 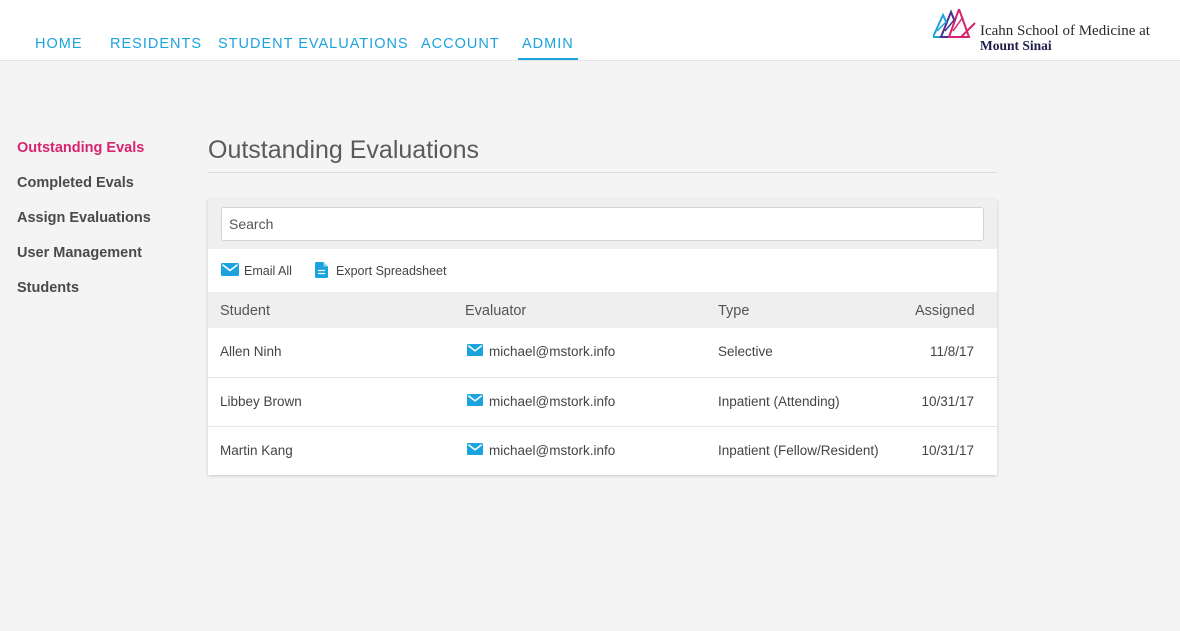 What do you see at coordinates (79, 253) in the screenshot?
I see `sidebar-item-user-management: User Management` at bounding box center [79, 253].